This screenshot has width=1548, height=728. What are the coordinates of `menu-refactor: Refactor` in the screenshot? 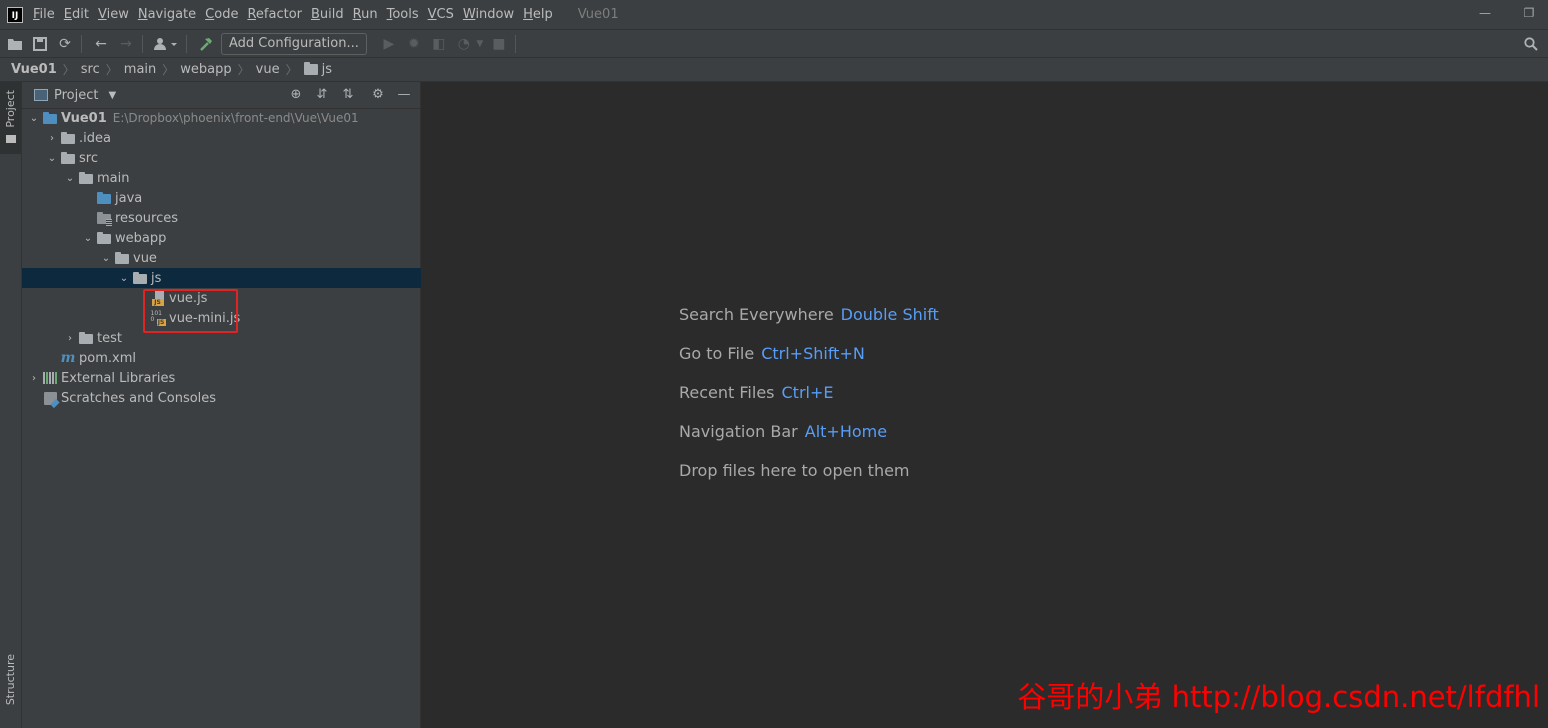 It's located at (274, 14).